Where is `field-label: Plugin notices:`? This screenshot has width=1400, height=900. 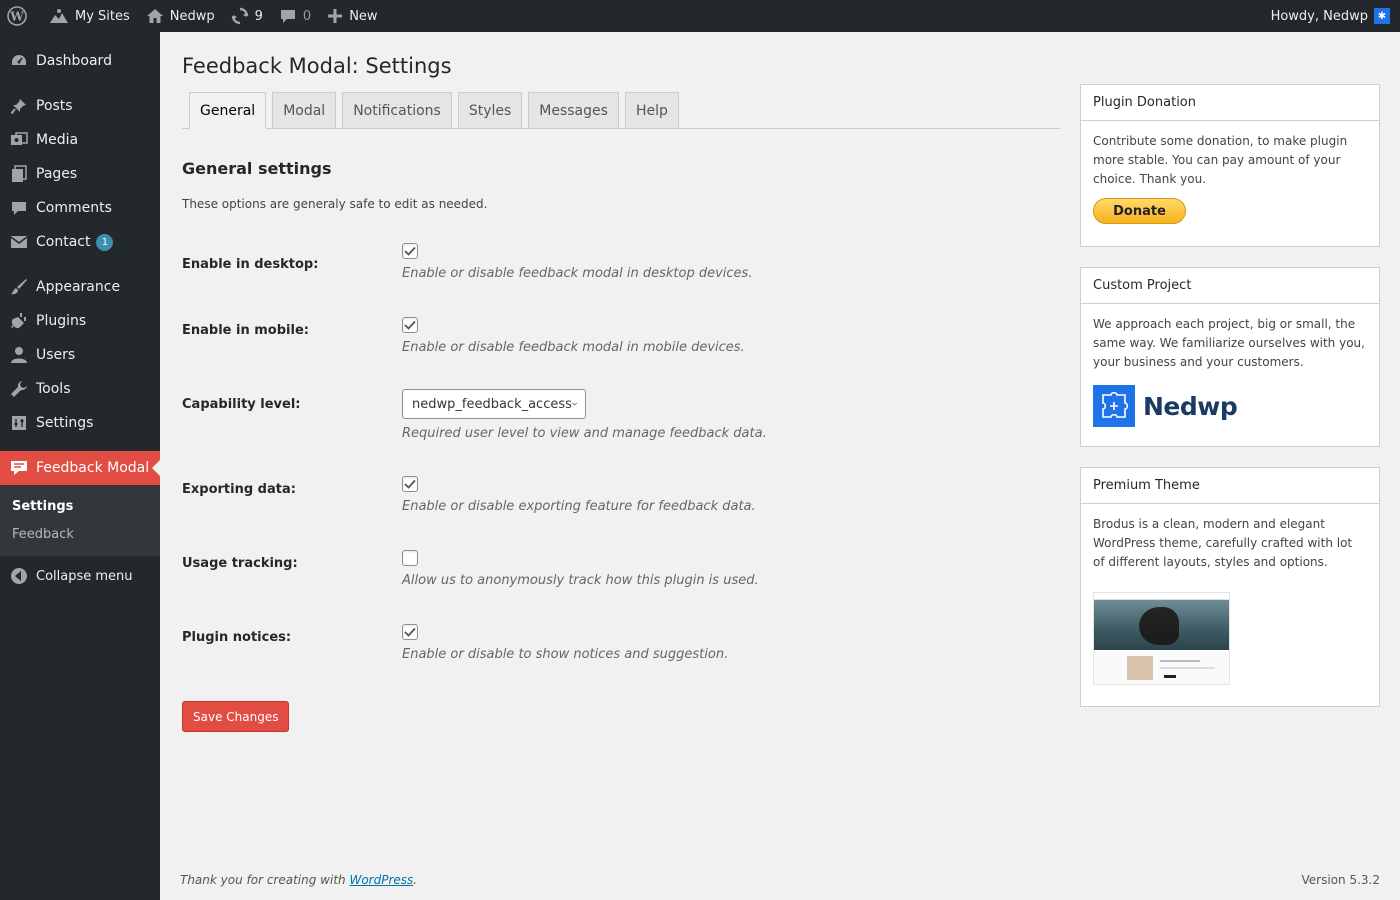 field-label: Plugin notices: is located at coordinates (237, 637).